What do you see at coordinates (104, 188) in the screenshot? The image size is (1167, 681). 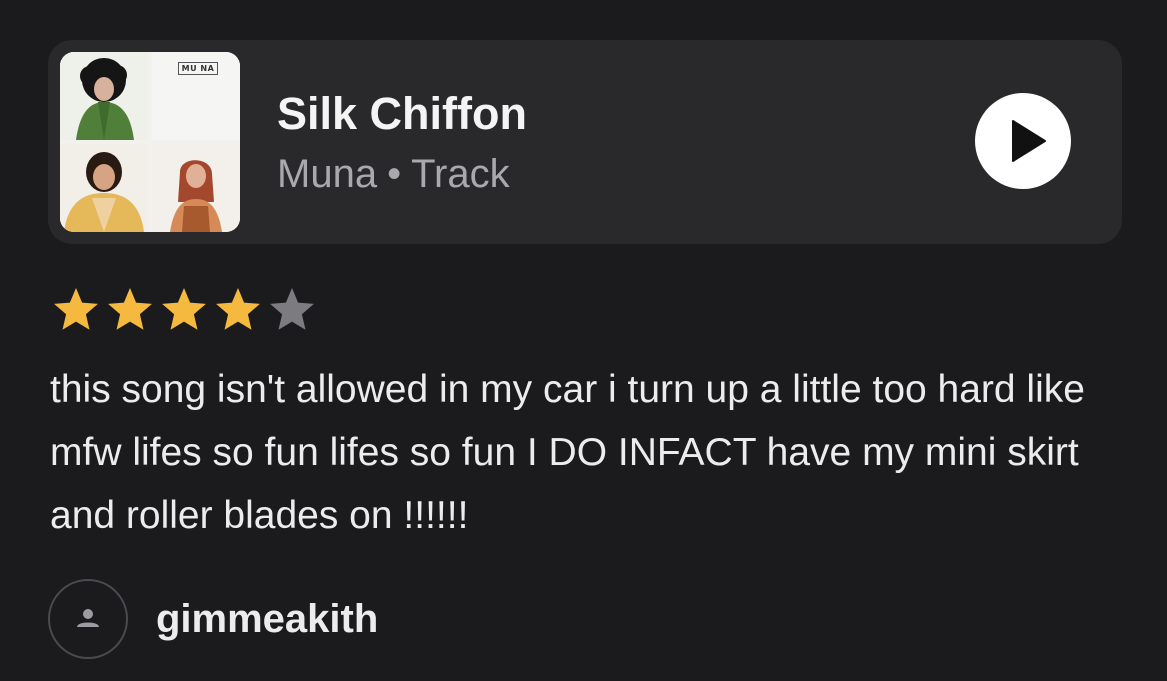 I see `cover-photo-yellow-jacket` at bounding box center [104, 188].